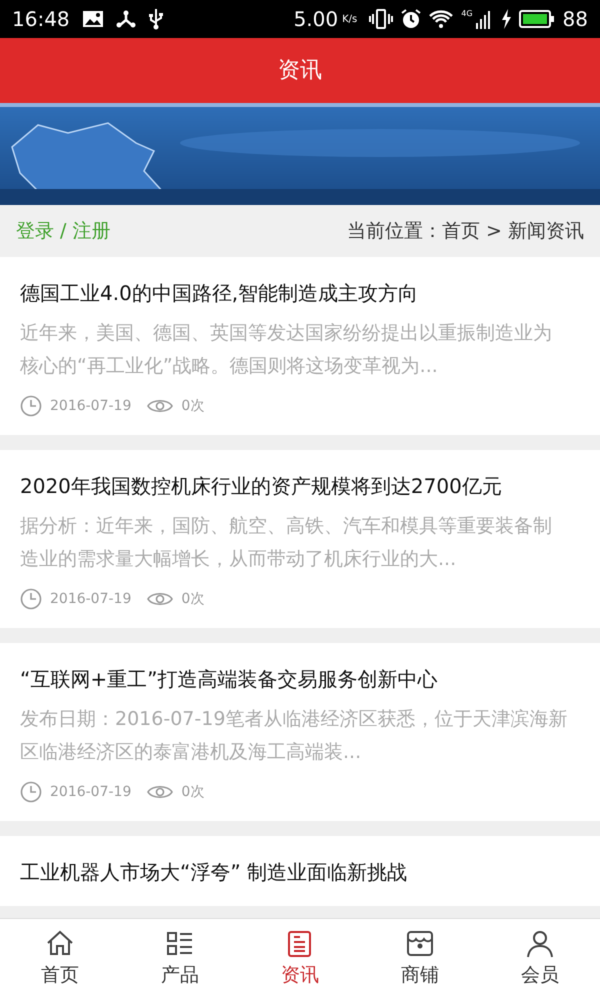 This screenshot has width=600, height=1000. What do you see at coordinates (156, 19) in the screenshot?
I see `usb-icon` at bounding box center [156, 19].